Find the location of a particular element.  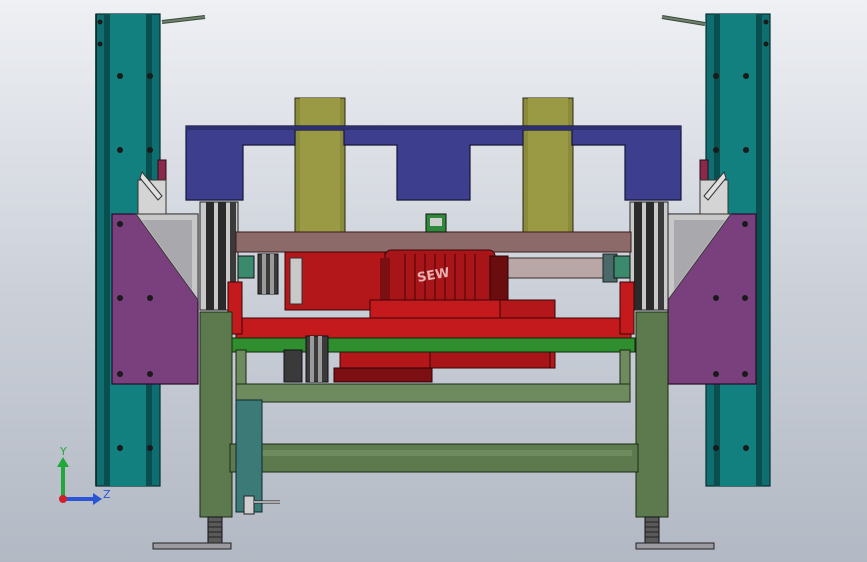

right-sprocket-stack is located at coordinates (649, 256).